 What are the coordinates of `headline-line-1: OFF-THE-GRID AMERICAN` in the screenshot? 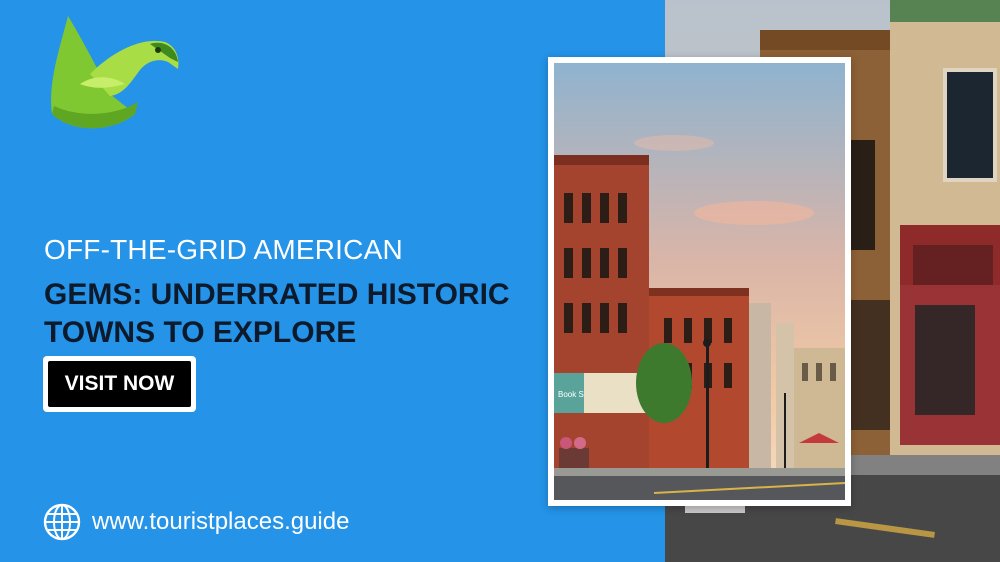 It's located at (223, 249).